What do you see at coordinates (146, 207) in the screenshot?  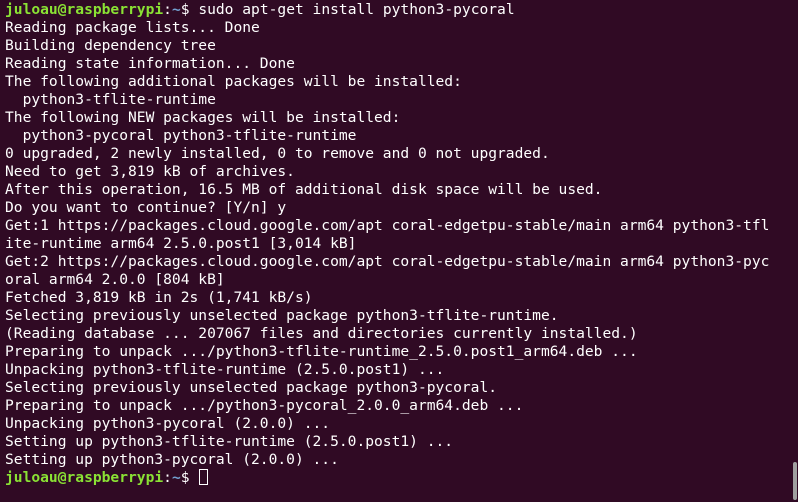 I see `output-line: Do you want to continue? [Y/n] y` at bounding box center [146, 207].